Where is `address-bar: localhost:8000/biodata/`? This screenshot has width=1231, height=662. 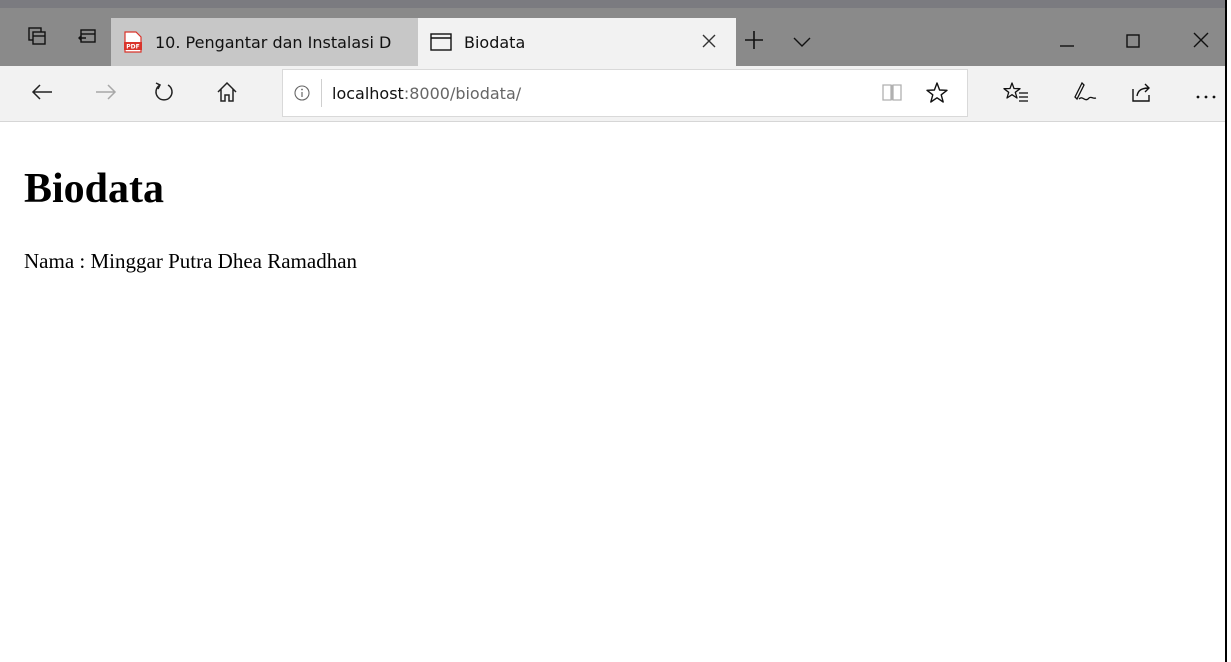 address-bar: localhost:8000/biodata/ is located at coordinates (625, 93).